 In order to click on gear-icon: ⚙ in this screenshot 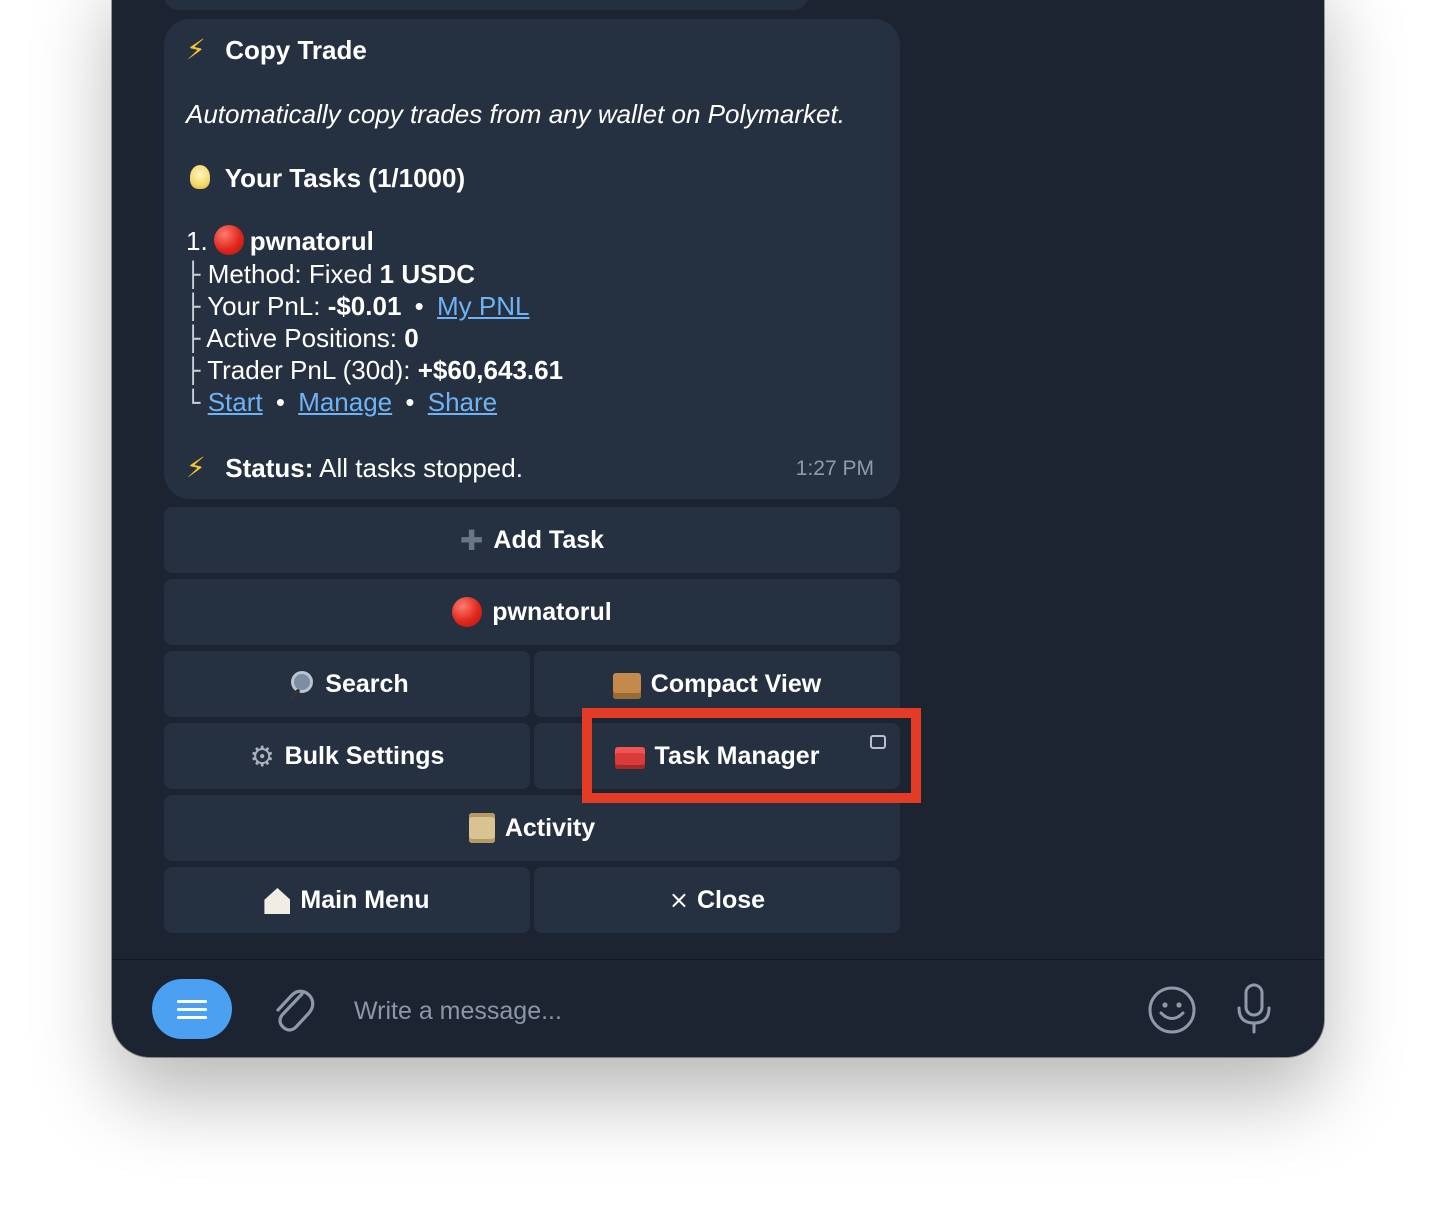, I will do `click(262, 756)`.